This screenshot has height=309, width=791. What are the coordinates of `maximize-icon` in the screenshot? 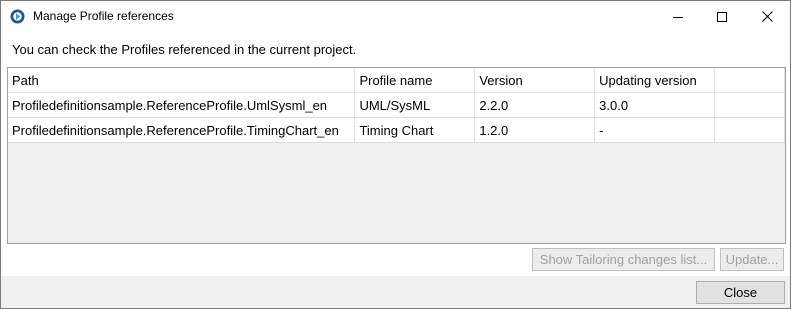 It's located at (722, 16).